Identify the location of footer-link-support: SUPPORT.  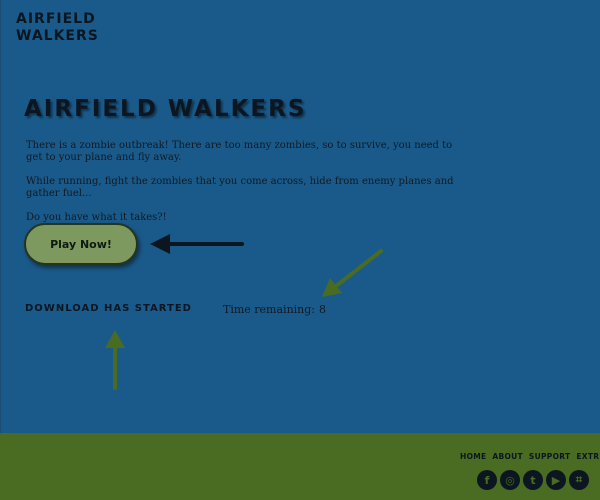
(550, 456).